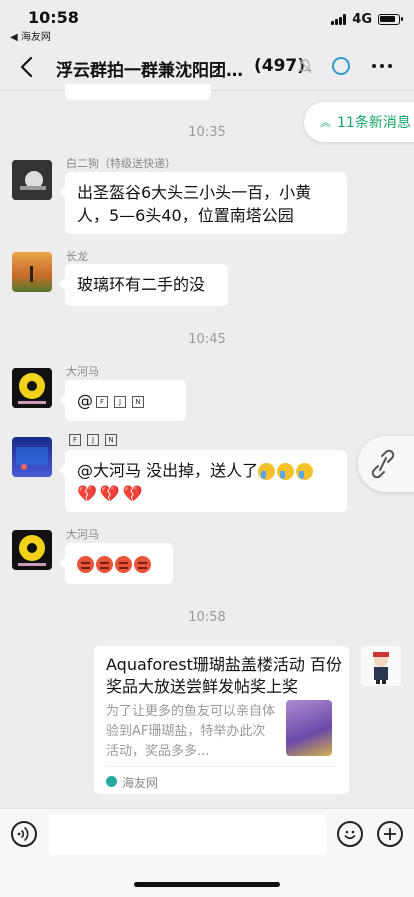  I want to click on card-title: Aquaforest珊瑚盐盖楼活动 百份奖品大放送尝鲜发帖奖上奖, so click(224, 675).